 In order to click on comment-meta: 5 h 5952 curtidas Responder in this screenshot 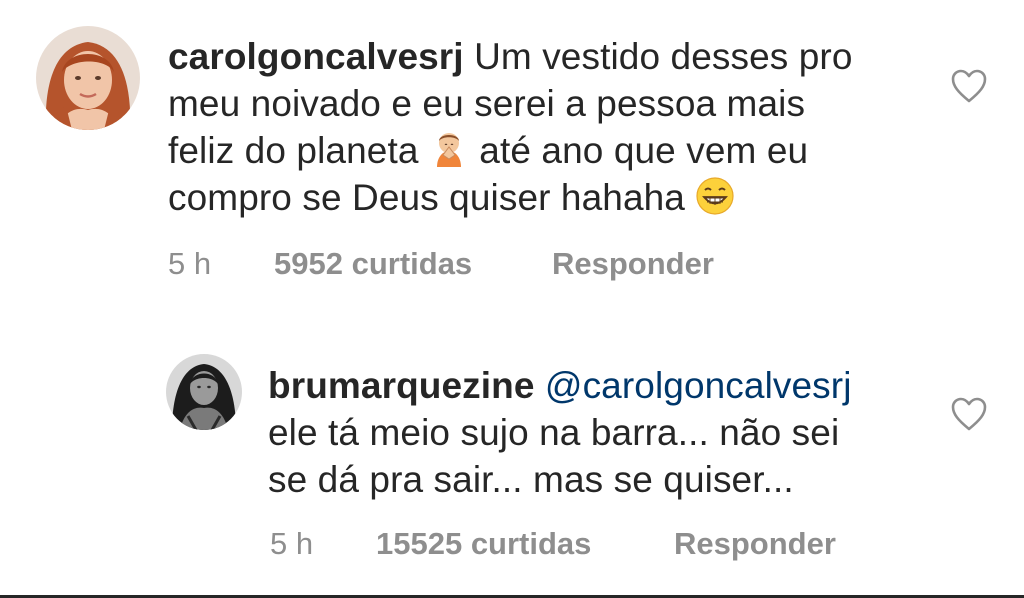, I will do `click(468, 266)`.